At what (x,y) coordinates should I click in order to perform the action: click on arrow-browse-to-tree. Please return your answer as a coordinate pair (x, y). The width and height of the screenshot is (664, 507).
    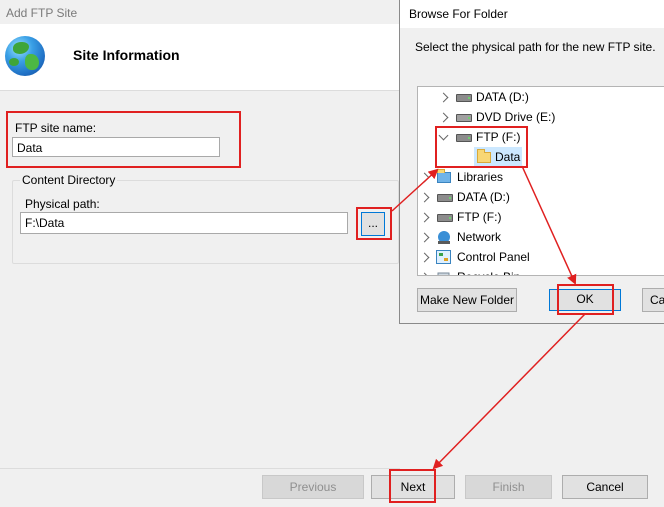
    Looking at the image, I should click on (415, 190).